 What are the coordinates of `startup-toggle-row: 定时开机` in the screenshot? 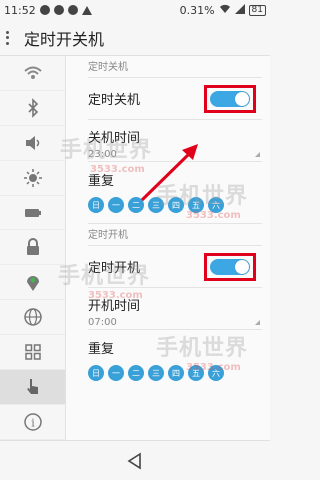 It's located at (175, 267).